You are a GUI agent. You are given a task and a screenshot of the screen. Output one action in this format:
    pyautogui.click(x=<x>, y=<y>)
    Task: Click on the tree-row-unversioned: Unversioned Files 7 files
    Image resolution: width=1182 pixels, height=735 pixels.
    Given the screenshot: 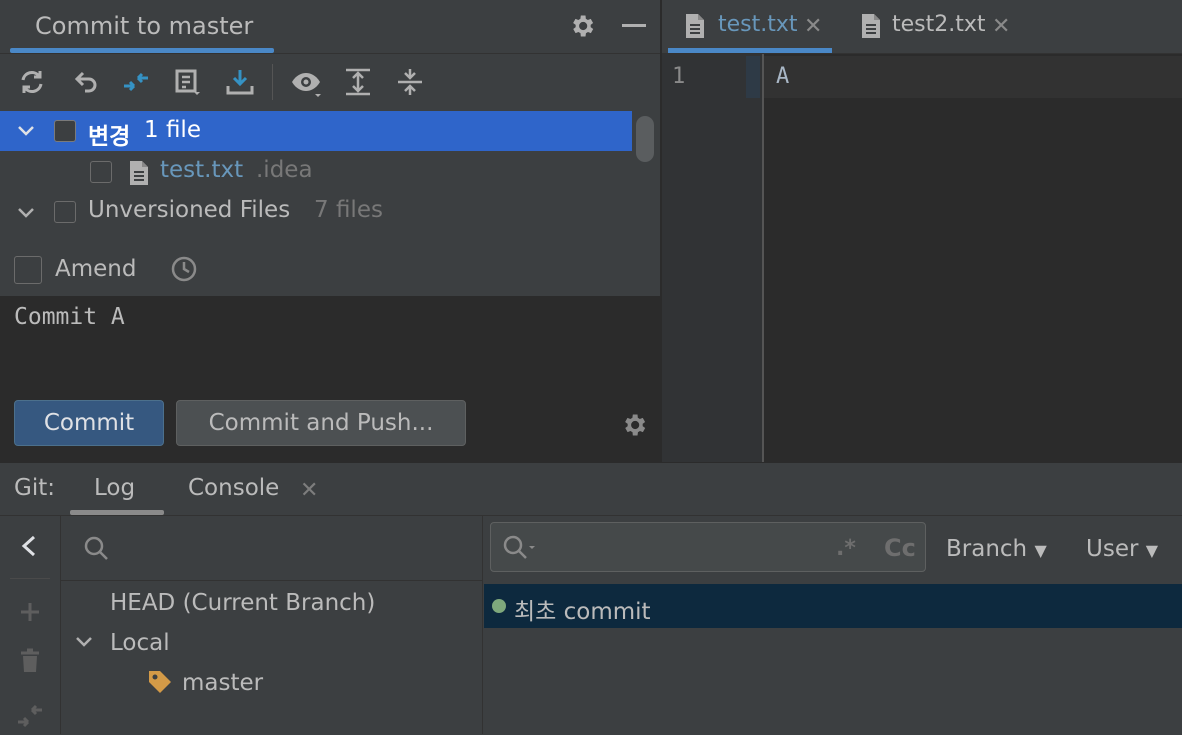 What is the action you would take?
    pyautogui.click(x=316, y=213)
    